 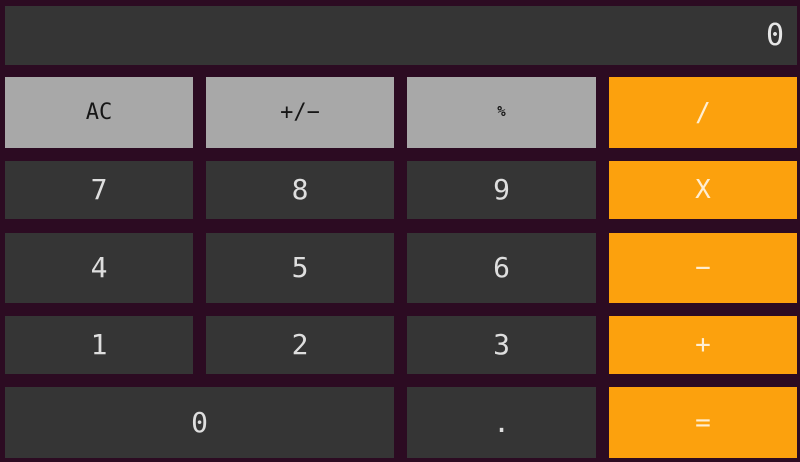 I want to click on display-value: 0, so click(x=775, y=35).